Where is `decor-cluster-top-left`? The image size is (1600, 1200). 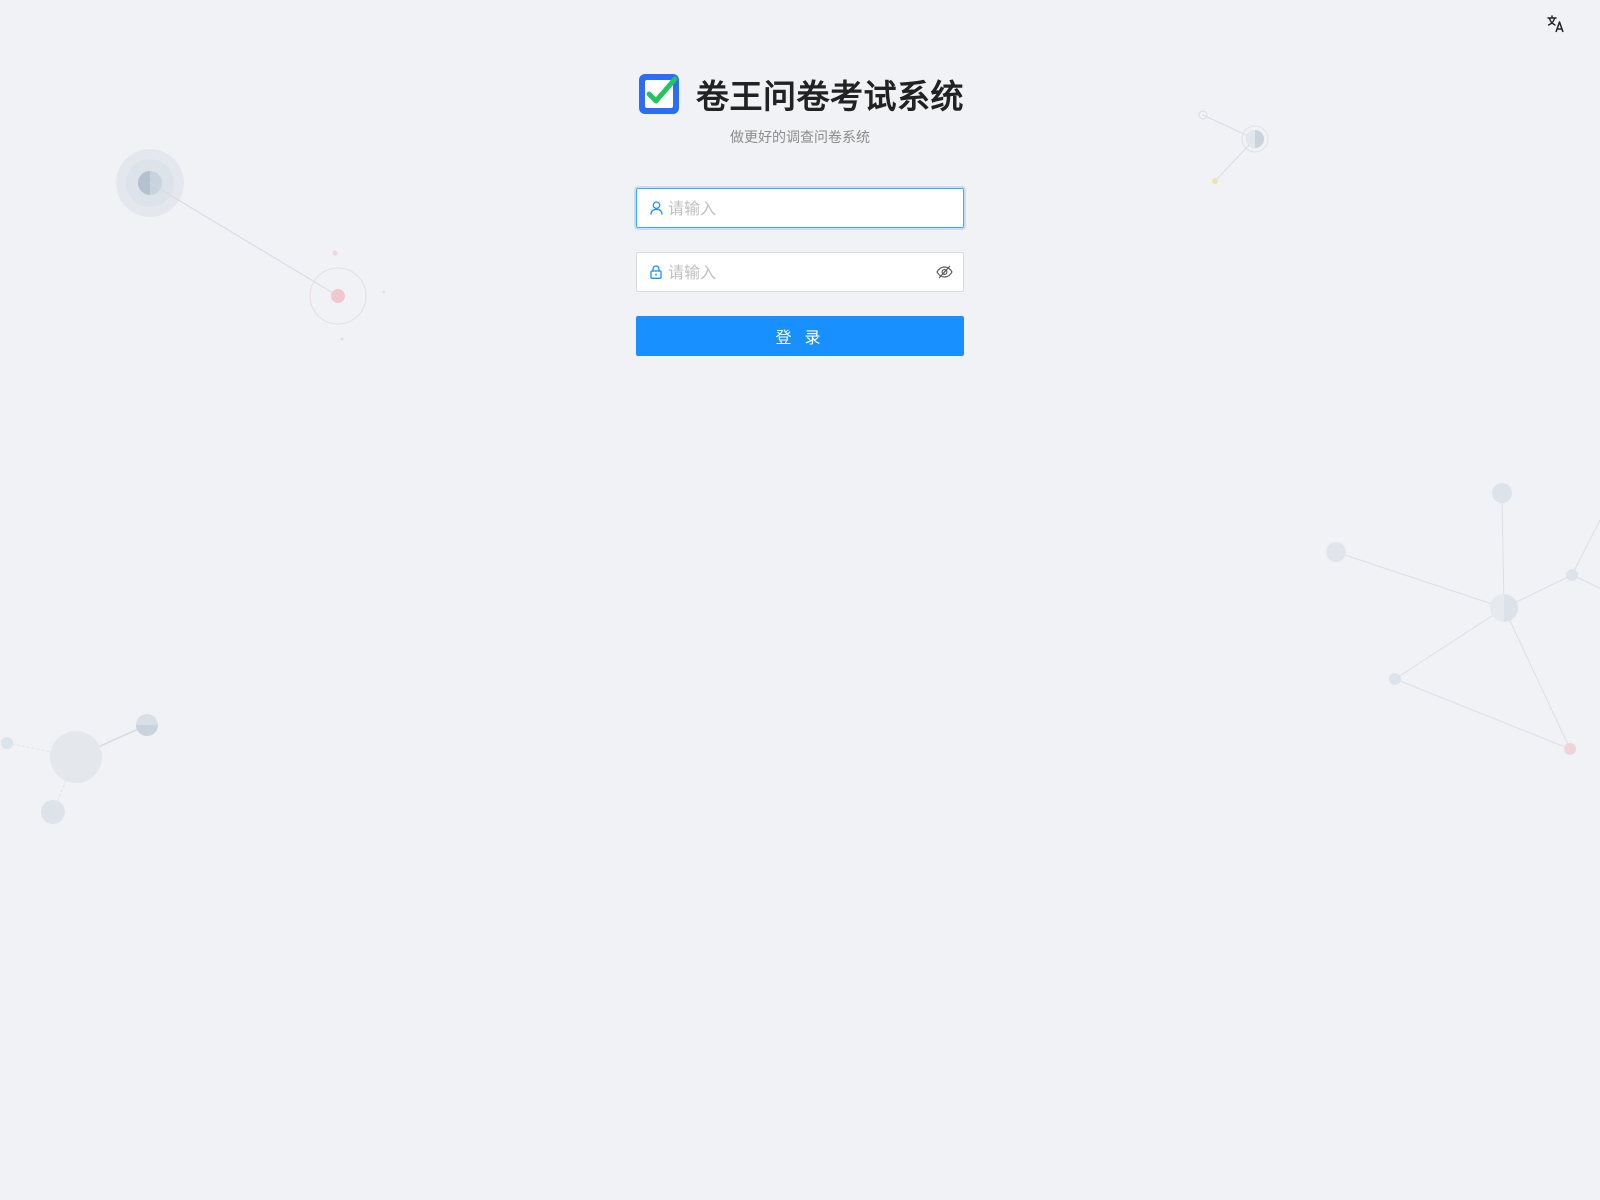
decor-cluster-top-left is located at coordinates (251, 245).